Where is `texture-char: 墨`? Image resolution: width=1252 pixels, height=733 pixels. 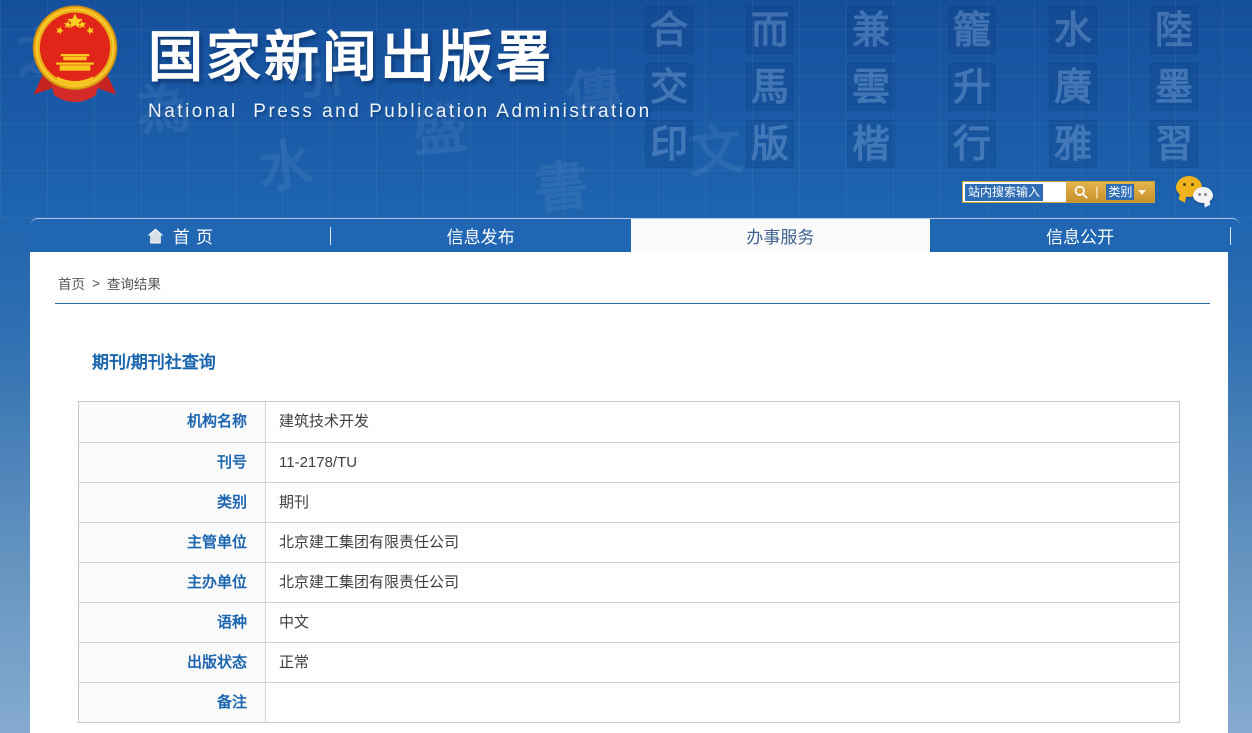 texture-char: 墨 is located at coordinates (1174, 87).